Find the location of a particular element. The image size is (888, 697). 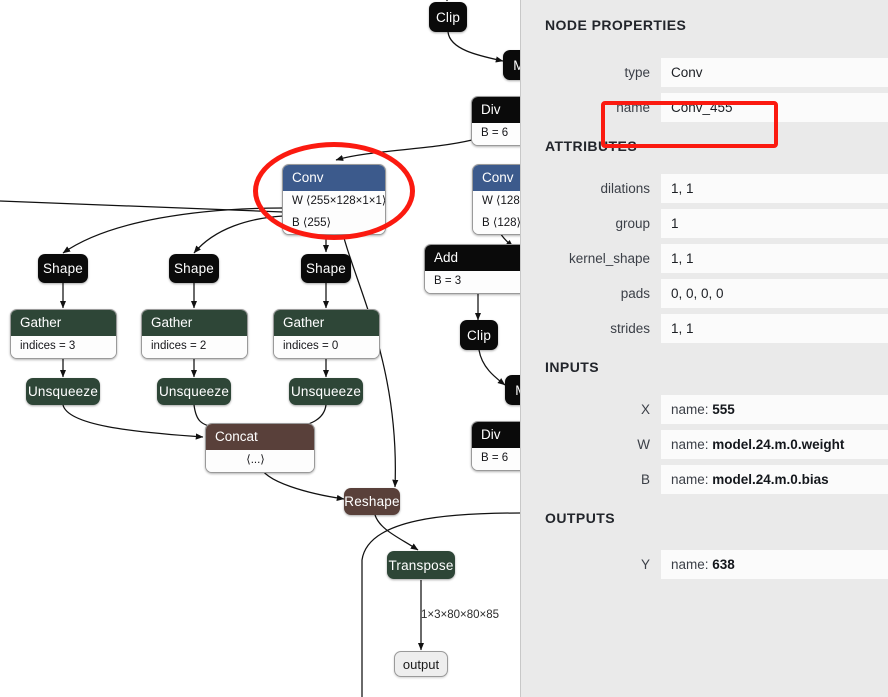

node-attr: indices = 2 is located at coordinates (179, 346).